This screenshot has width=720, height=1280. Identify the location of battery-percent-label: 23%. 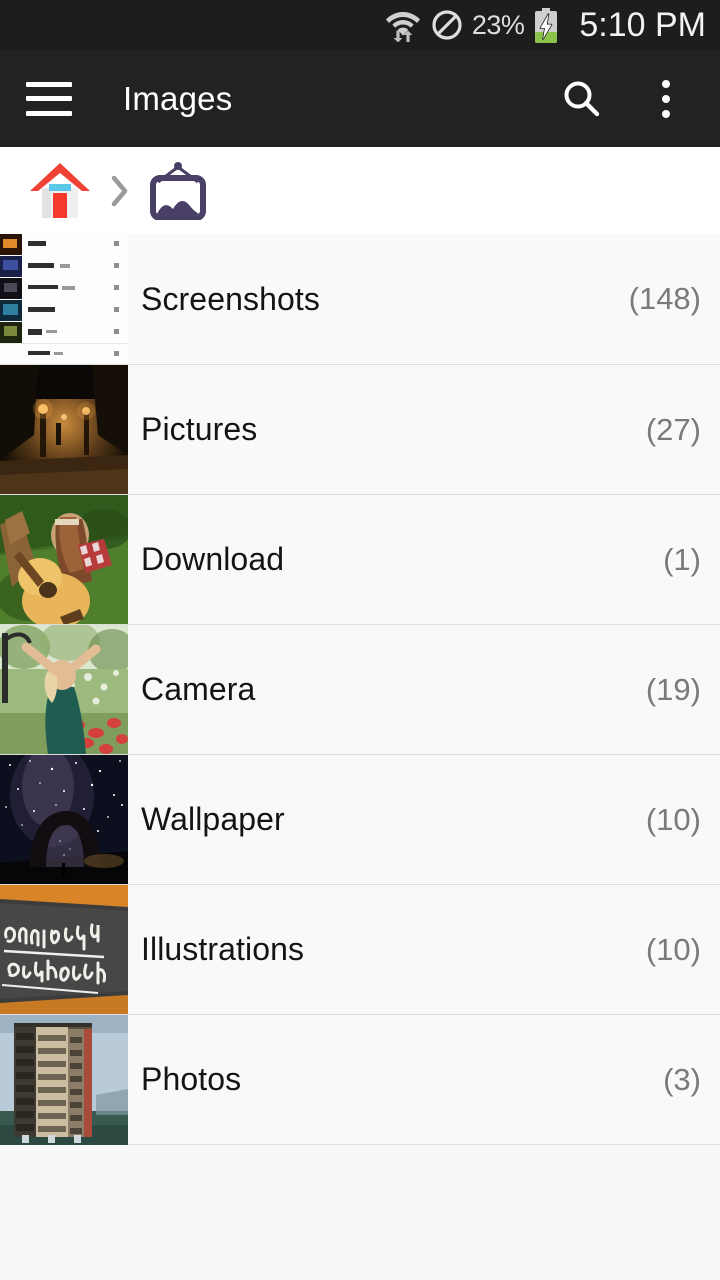
(498, 24).